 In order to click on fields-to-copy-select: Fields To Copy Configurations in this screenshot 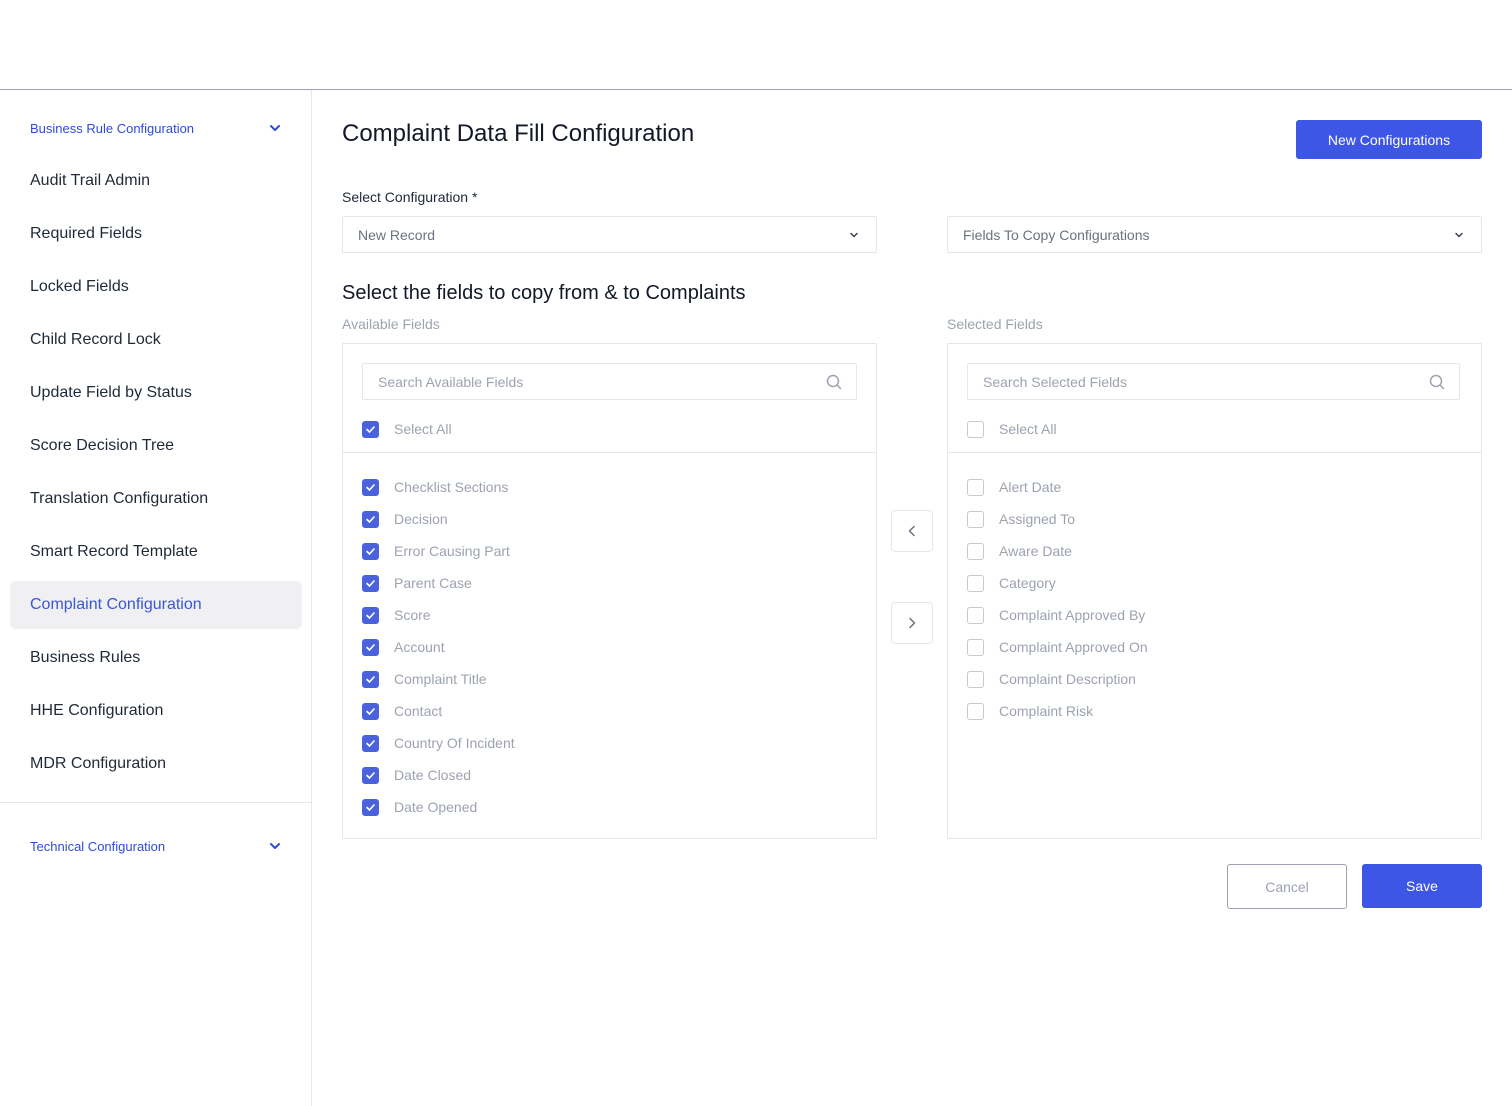, I will do `click(1214, 234)`.